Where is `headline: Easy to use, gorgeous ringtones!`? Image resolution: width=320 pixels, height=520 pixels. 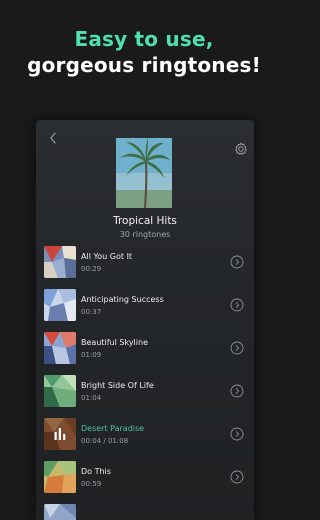
headline: Easy to use, gorgeous ringtones! is located at coordinates (144, 52).